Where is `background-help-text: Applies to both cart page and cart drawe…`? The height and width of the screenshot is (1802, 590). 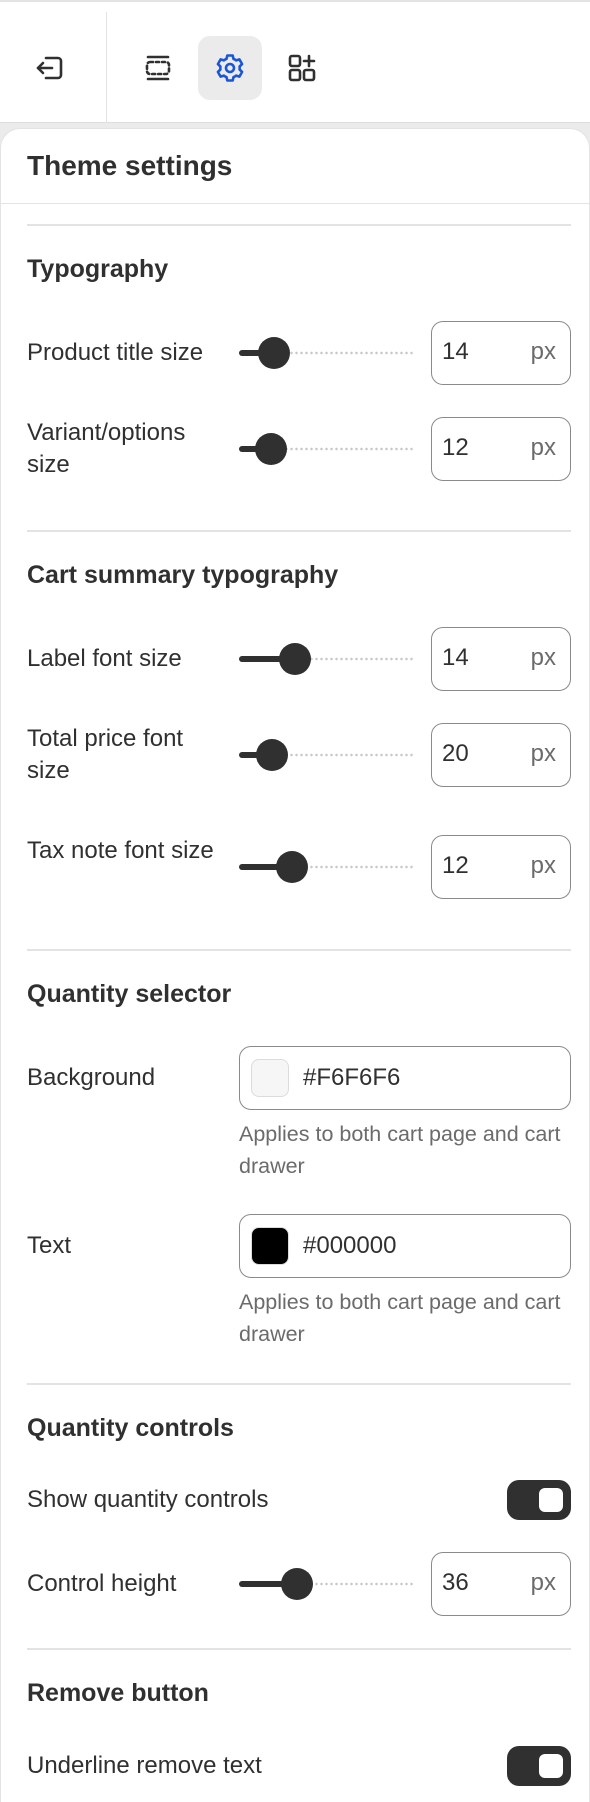
background-help-text: Applies to both cart page and cart drawe… is located at coordinates (400, 1150).